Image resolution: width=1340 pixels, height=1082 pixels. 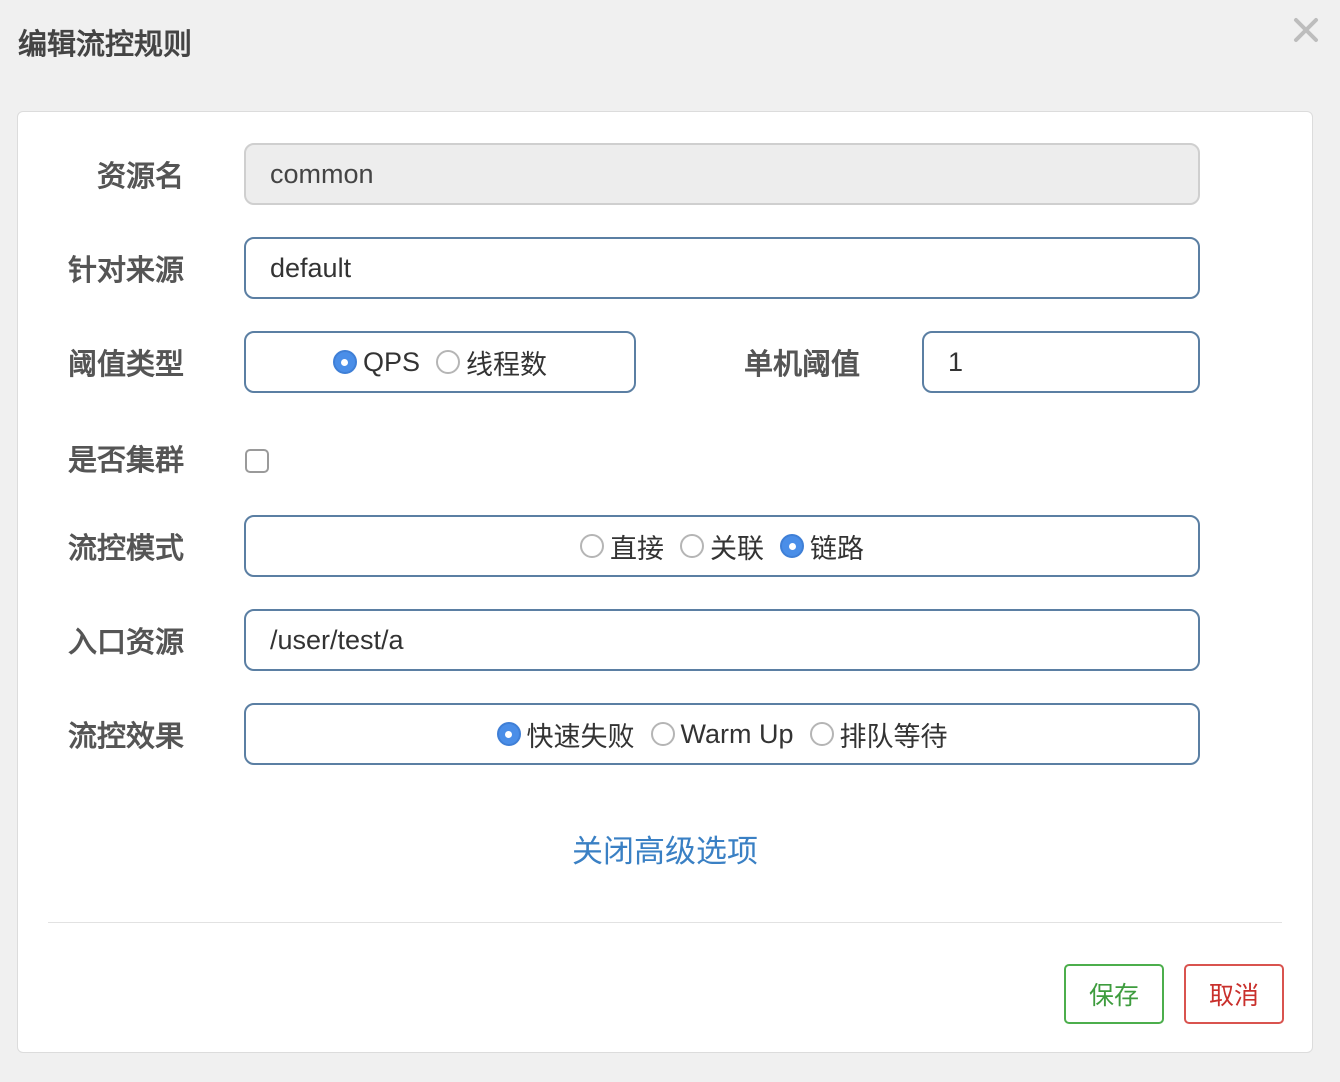 I want to click on cluster-checkbox, so click(x=257, y=461).